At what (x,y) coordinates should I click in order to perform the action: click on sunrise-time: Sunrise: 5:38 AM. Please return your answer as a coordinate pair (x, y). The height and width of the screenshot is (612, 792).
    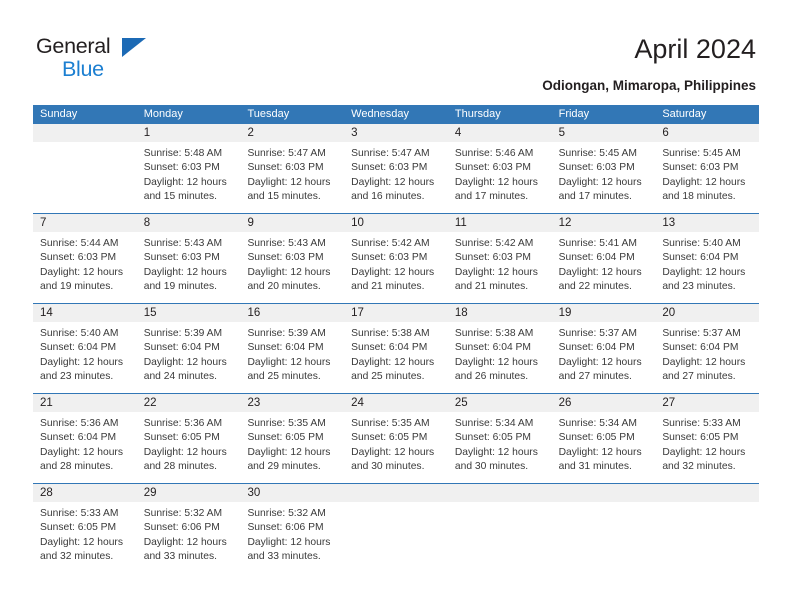
    Looking at the image, I should click on (494, 333).